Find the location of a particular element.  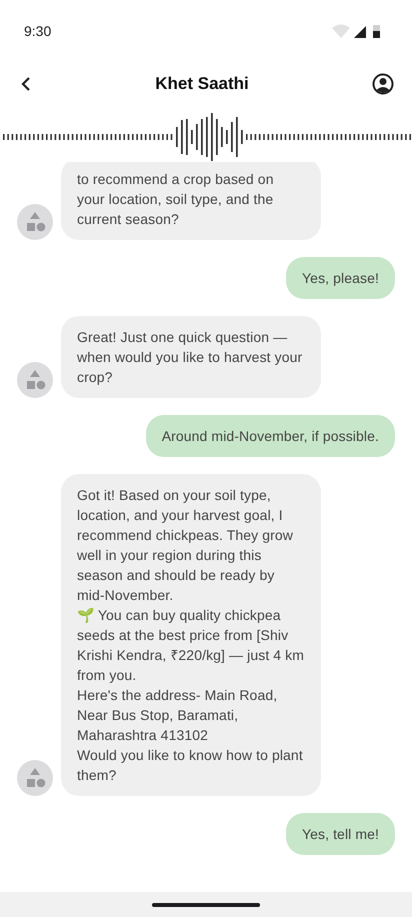

status-time: 9:30 is located at coordinates (38, 31).